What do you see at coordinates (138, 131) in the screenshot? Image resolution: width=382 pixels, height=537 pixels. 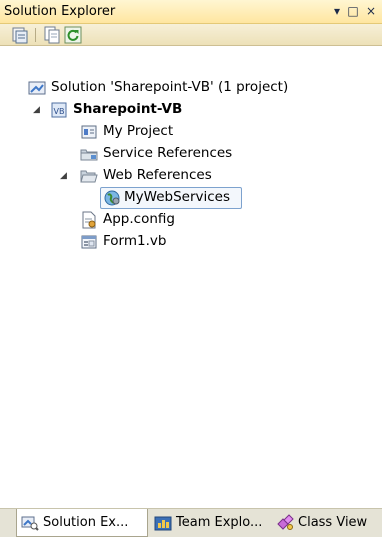 I see `my-project-label: My Project` at bounding box center [138, 131].